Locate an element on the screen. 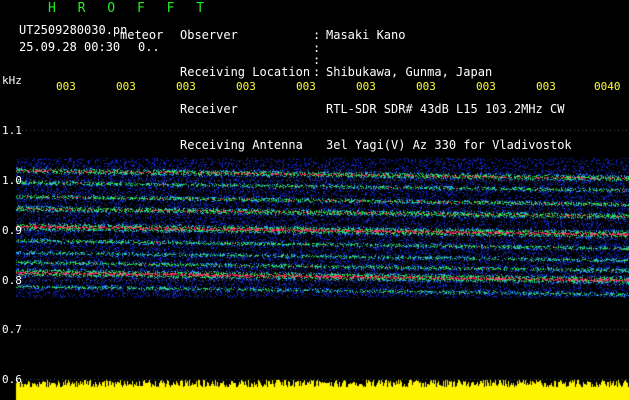 The height and width of the screenshot is (400, 629). observer-value: Masaki Kano is located at coordinates (366, 35).